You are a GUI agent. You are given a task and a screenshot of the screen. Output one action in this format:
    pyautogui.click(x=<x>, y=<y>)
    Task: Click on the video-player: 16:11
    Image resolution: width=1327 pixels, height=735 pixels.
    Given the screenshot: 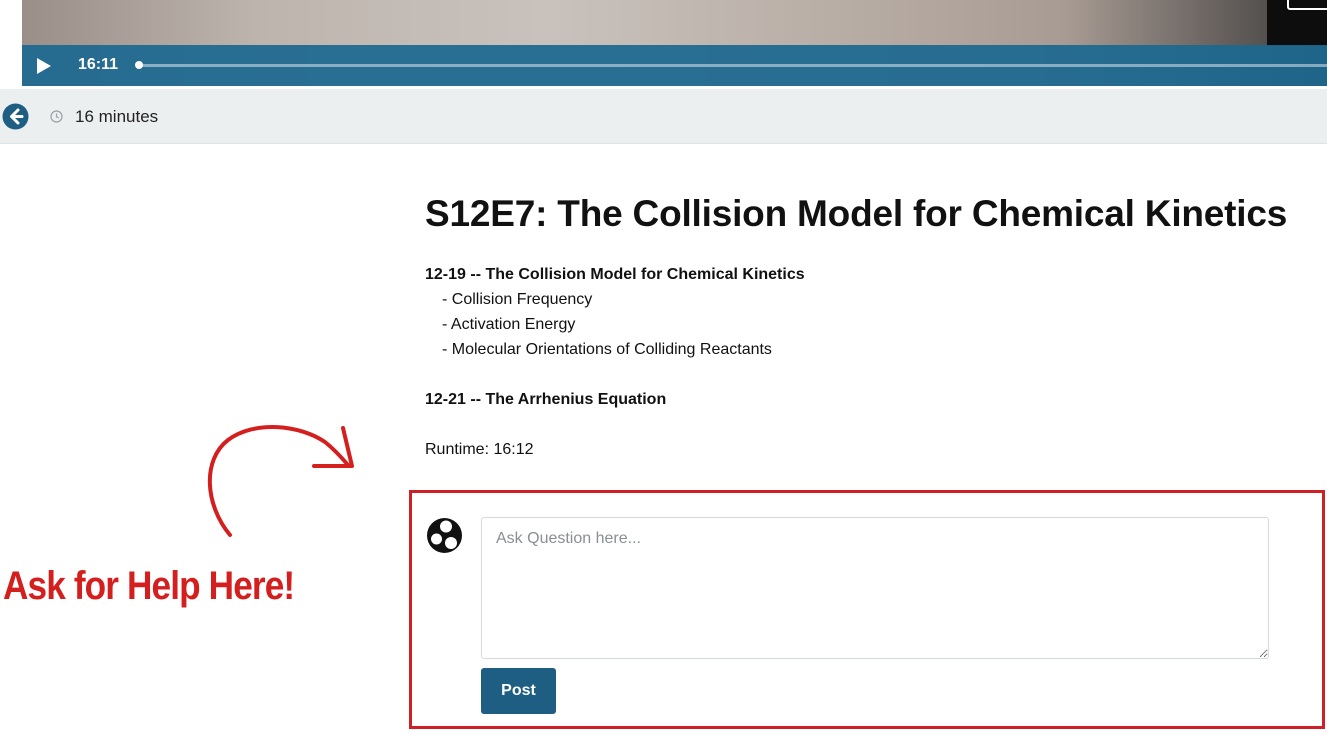 What is the action you would take?
    pyautogui.click(x=674, y=43)
    